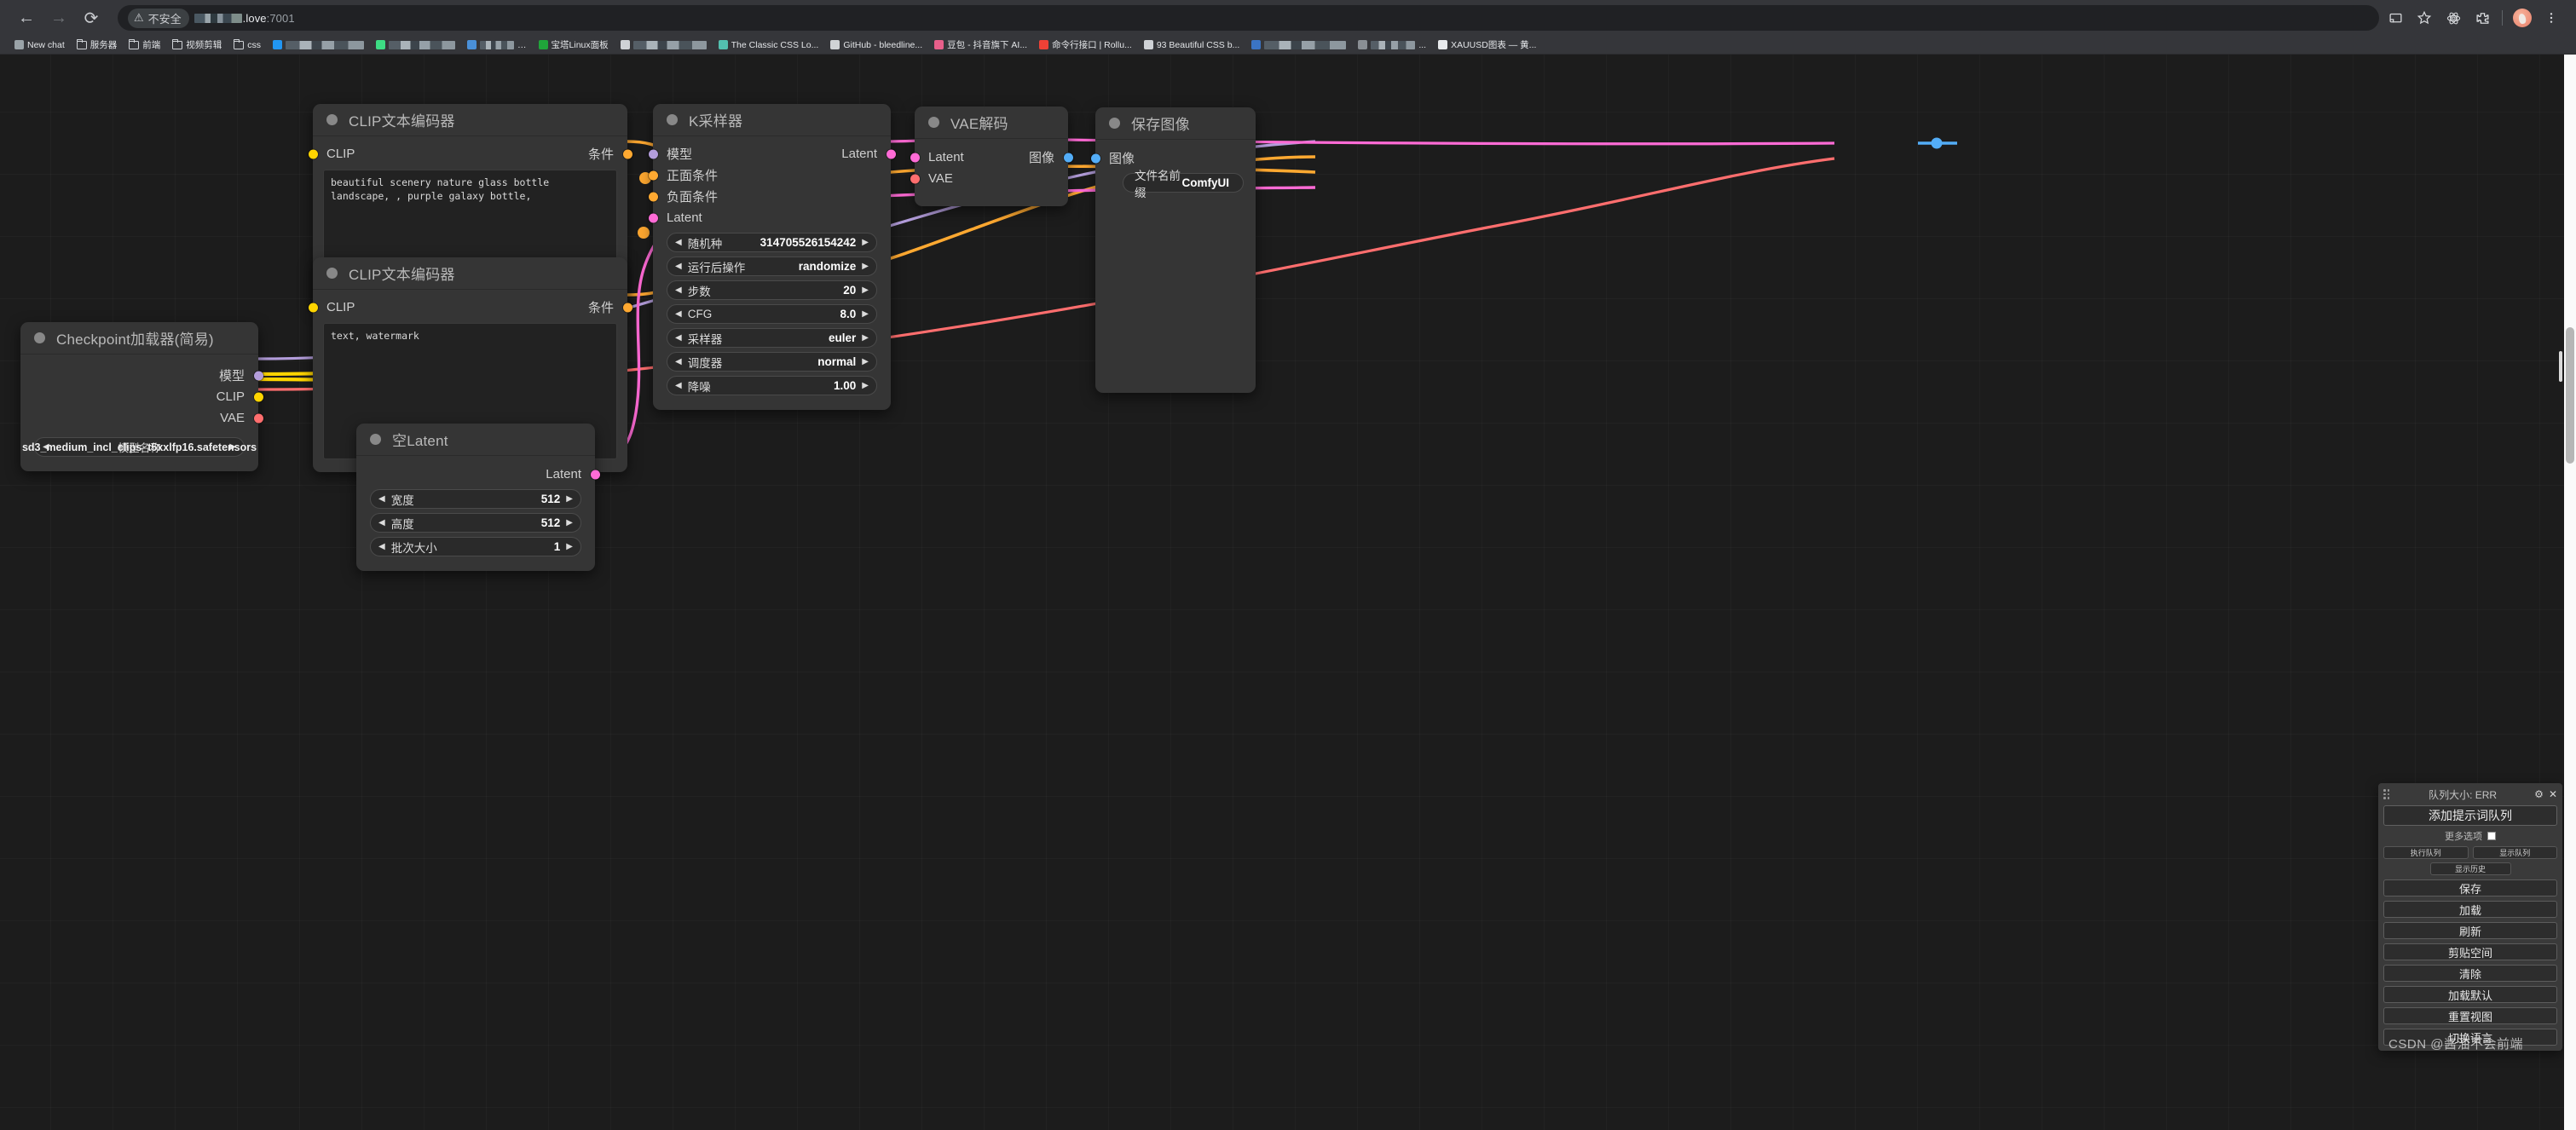 The image size is (2576, 1130). I want to click on widget-width: ◀ 宽度 512 ▶, so click(475, 499).